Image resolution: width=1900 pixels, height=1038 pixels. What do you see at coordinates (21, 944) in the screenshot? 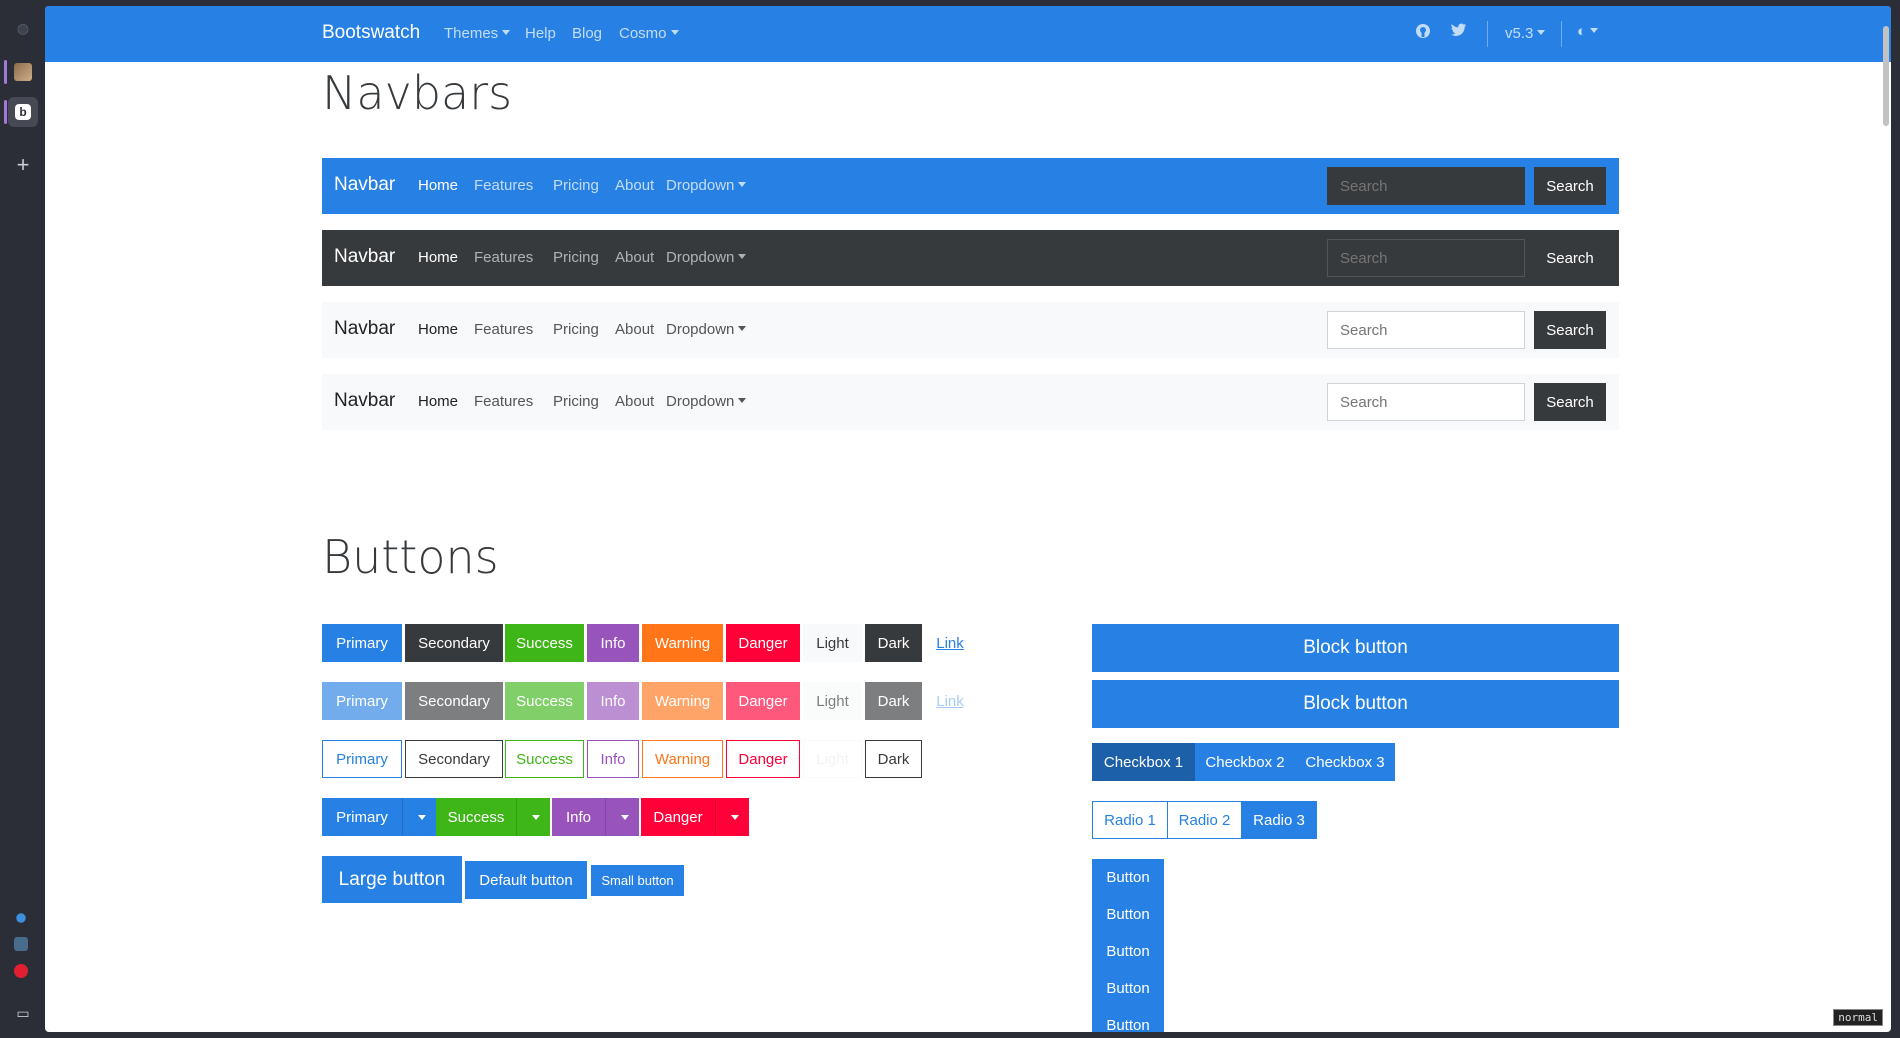
I see `mail-icon` at bounding box center [21, 944].